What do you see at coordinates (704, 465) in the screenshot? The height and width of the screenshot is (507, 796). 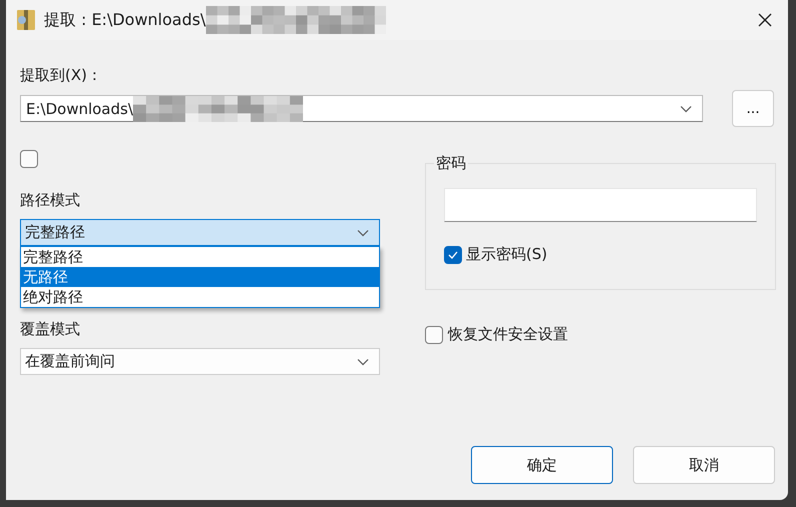 I see `dialog-button: 取消` at bounding box center [704, 465].